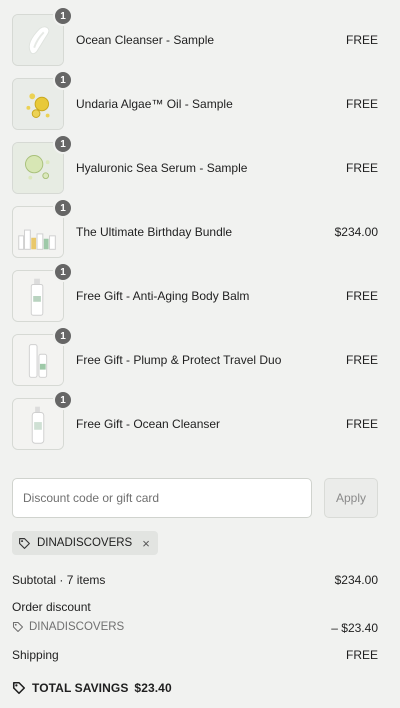  Describe the element at coordinates (51, 607) in the screenshot. I see `order-discount-label: Order discount` at that location.